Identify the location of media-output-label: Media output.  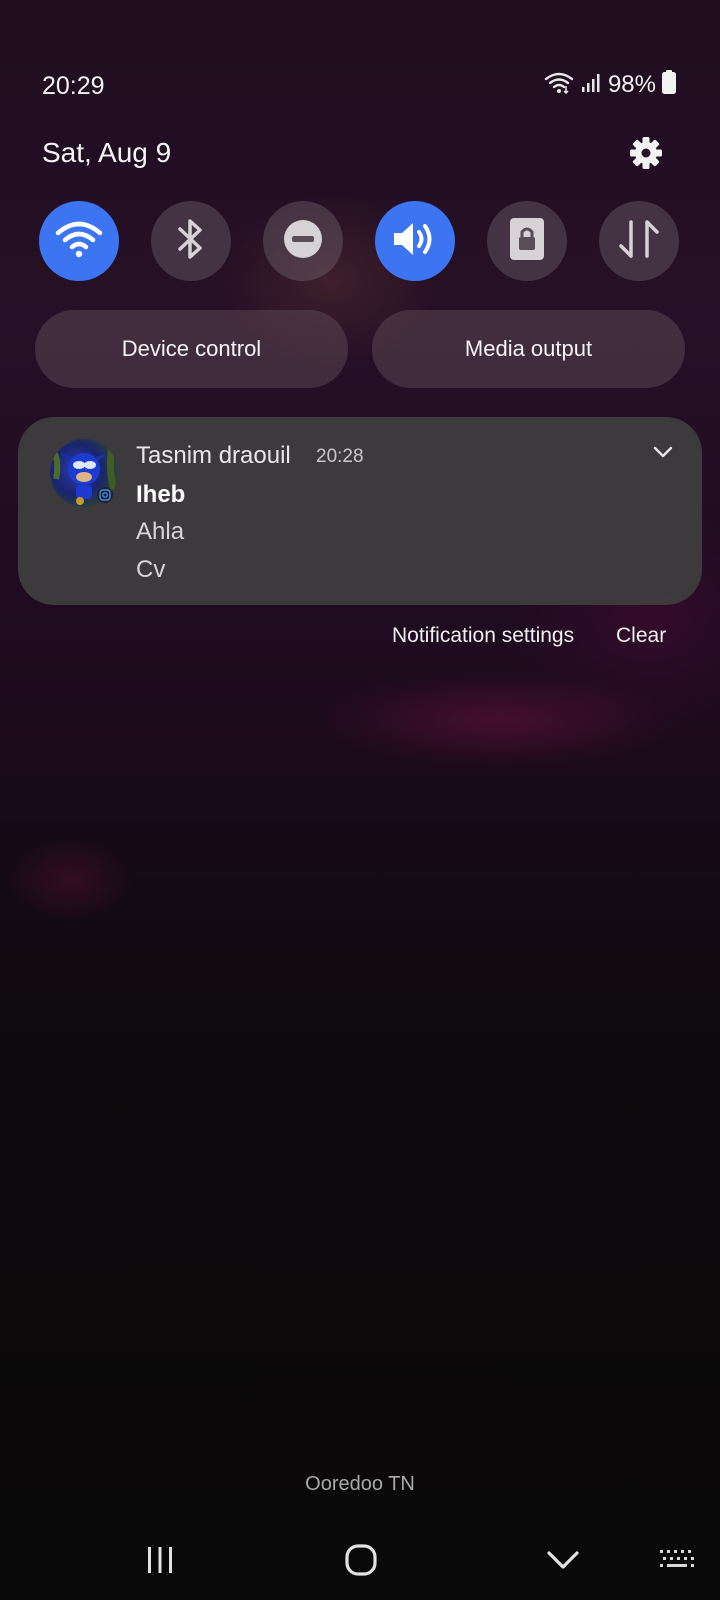
(528, 348).